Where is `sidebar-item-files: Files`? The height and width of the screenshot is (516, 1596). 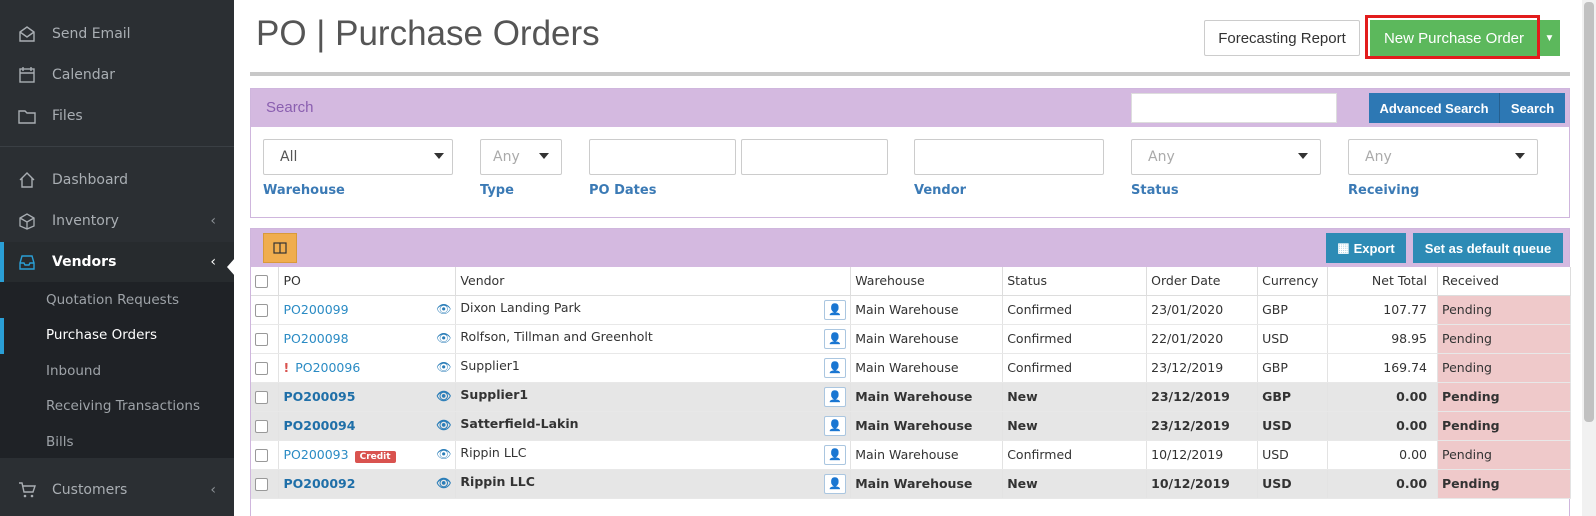
sidebar-item-files: Files is located at coordinates (117, 116).